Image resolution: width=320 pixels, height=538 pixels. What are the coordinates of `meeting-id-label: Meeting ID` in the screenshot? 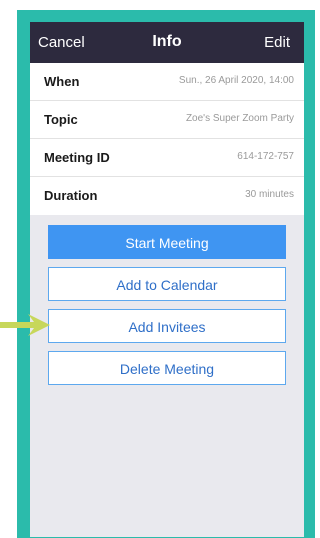 It's located at (77, 157).